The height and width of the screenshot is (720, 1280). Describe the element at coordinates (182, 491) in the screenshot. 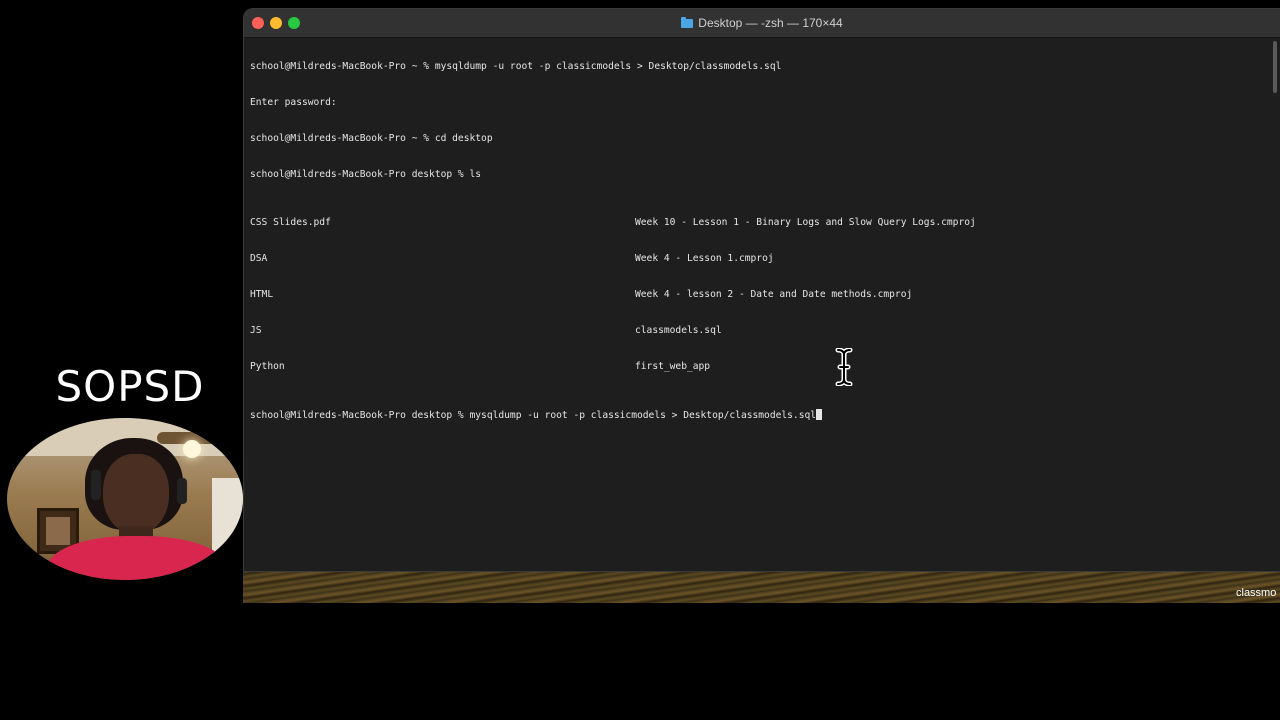

I see `microphone-icon` at that location.